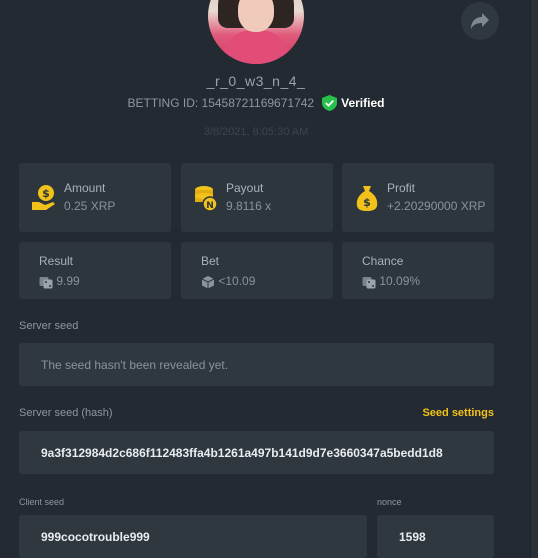  I want to click on share-icon, so click(480, 21).